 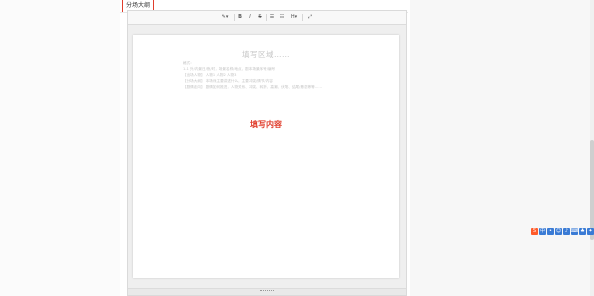 What do you see at coordinates (310, 17) in the screenshot?
I see `fullscreen-button: ⤢` at bounding box center [310, 17].